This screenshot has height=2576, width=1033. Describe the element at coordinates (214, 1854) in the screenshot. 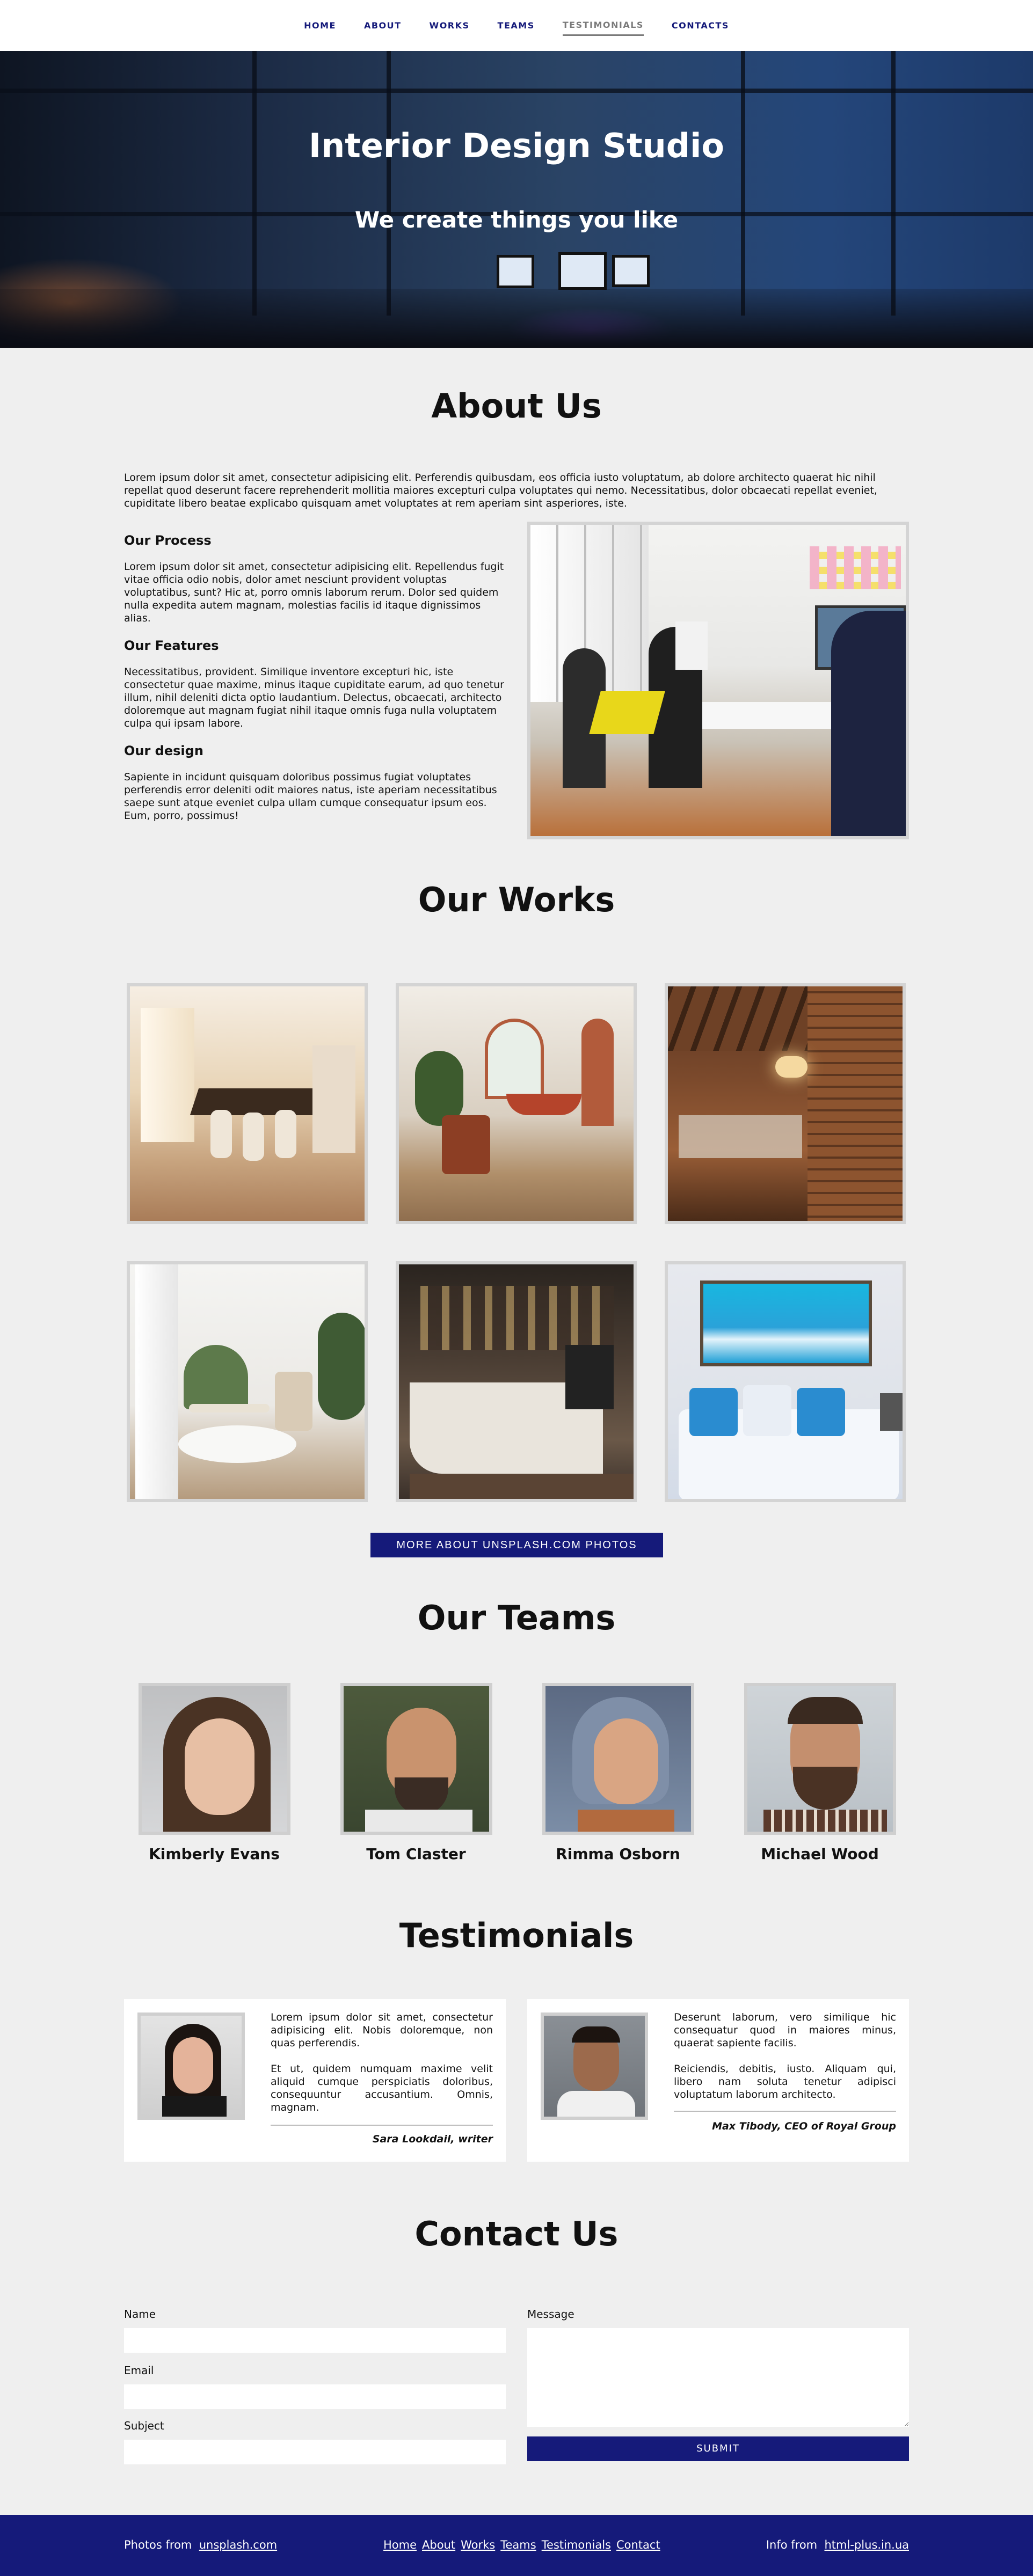

I see `team-member-name: Kimberly Evans` at that location.